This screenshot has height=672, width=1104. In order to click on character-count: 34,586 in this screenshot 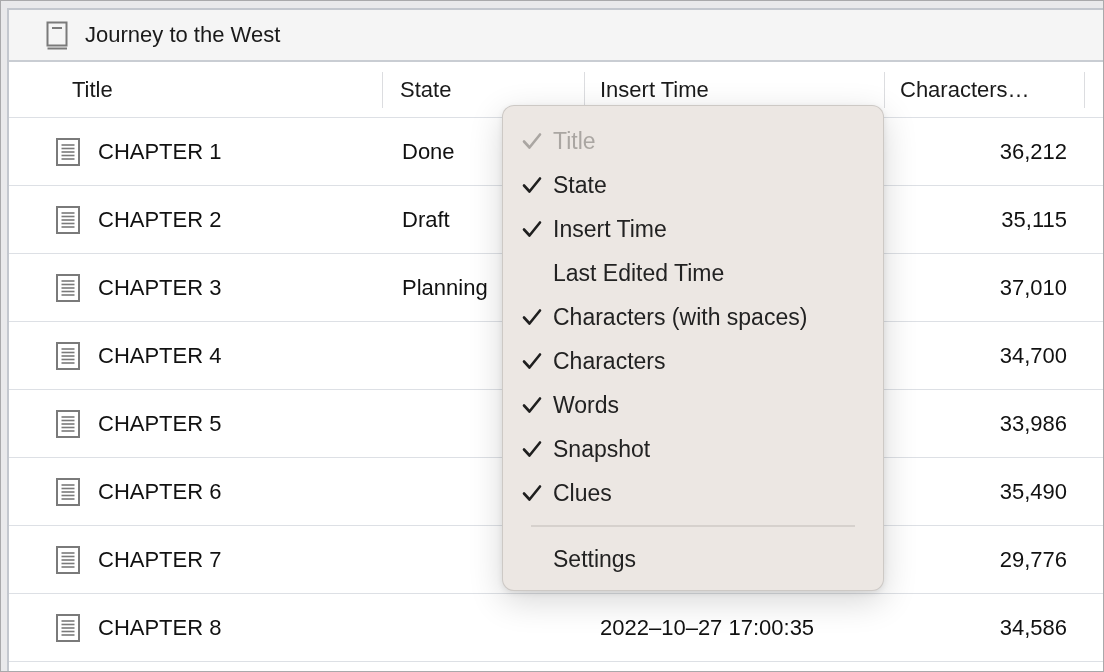, I will do `click(1033, 627)`.